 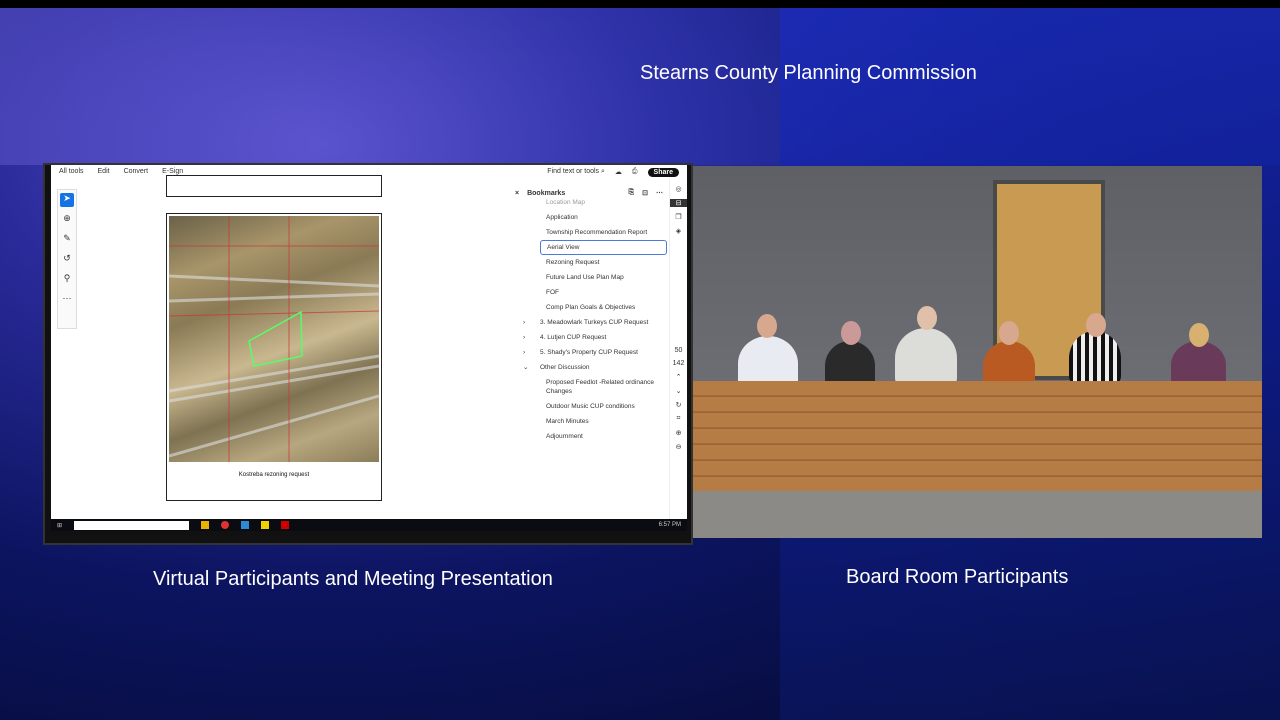 I want to click on right-rail: ◎ ⊟ ❐ ◈ 50 142 ⌃ ⌄ ↻ ⌗ ⊕ ⊖, so click(x=678, y=349).